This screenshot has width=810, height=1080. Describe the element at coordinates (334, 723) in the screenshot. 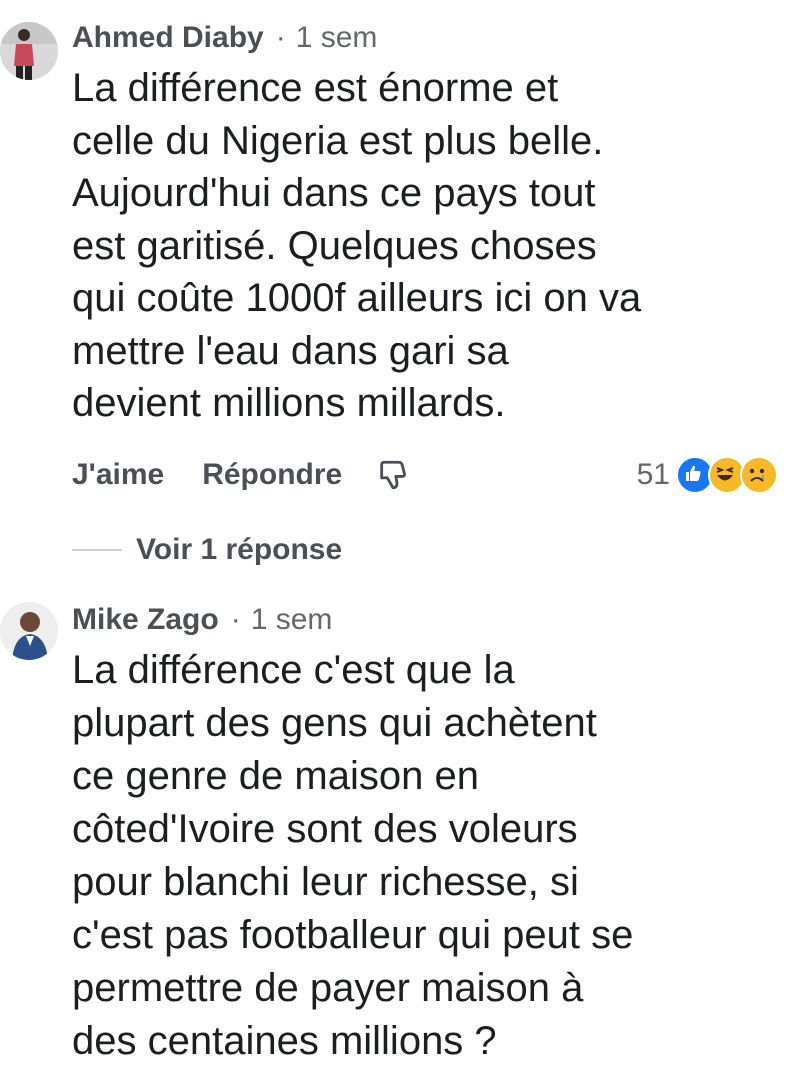

I see `comment-text-line: plupart des gens qui achètent` at that location.